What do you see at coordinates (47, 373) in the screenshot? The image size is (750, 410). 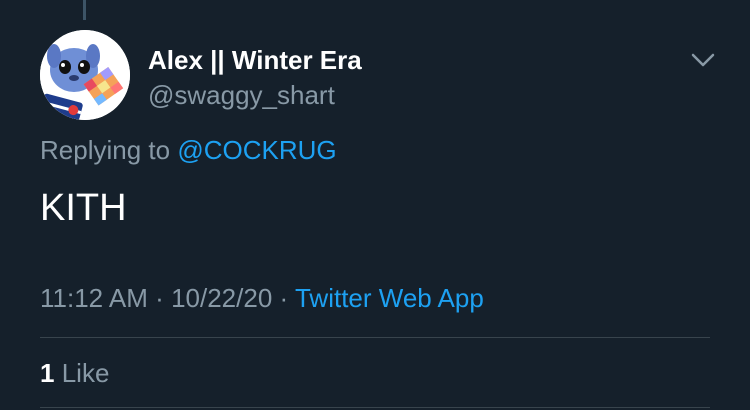 I see `like-count: 1` at bounding box center [47, 373].